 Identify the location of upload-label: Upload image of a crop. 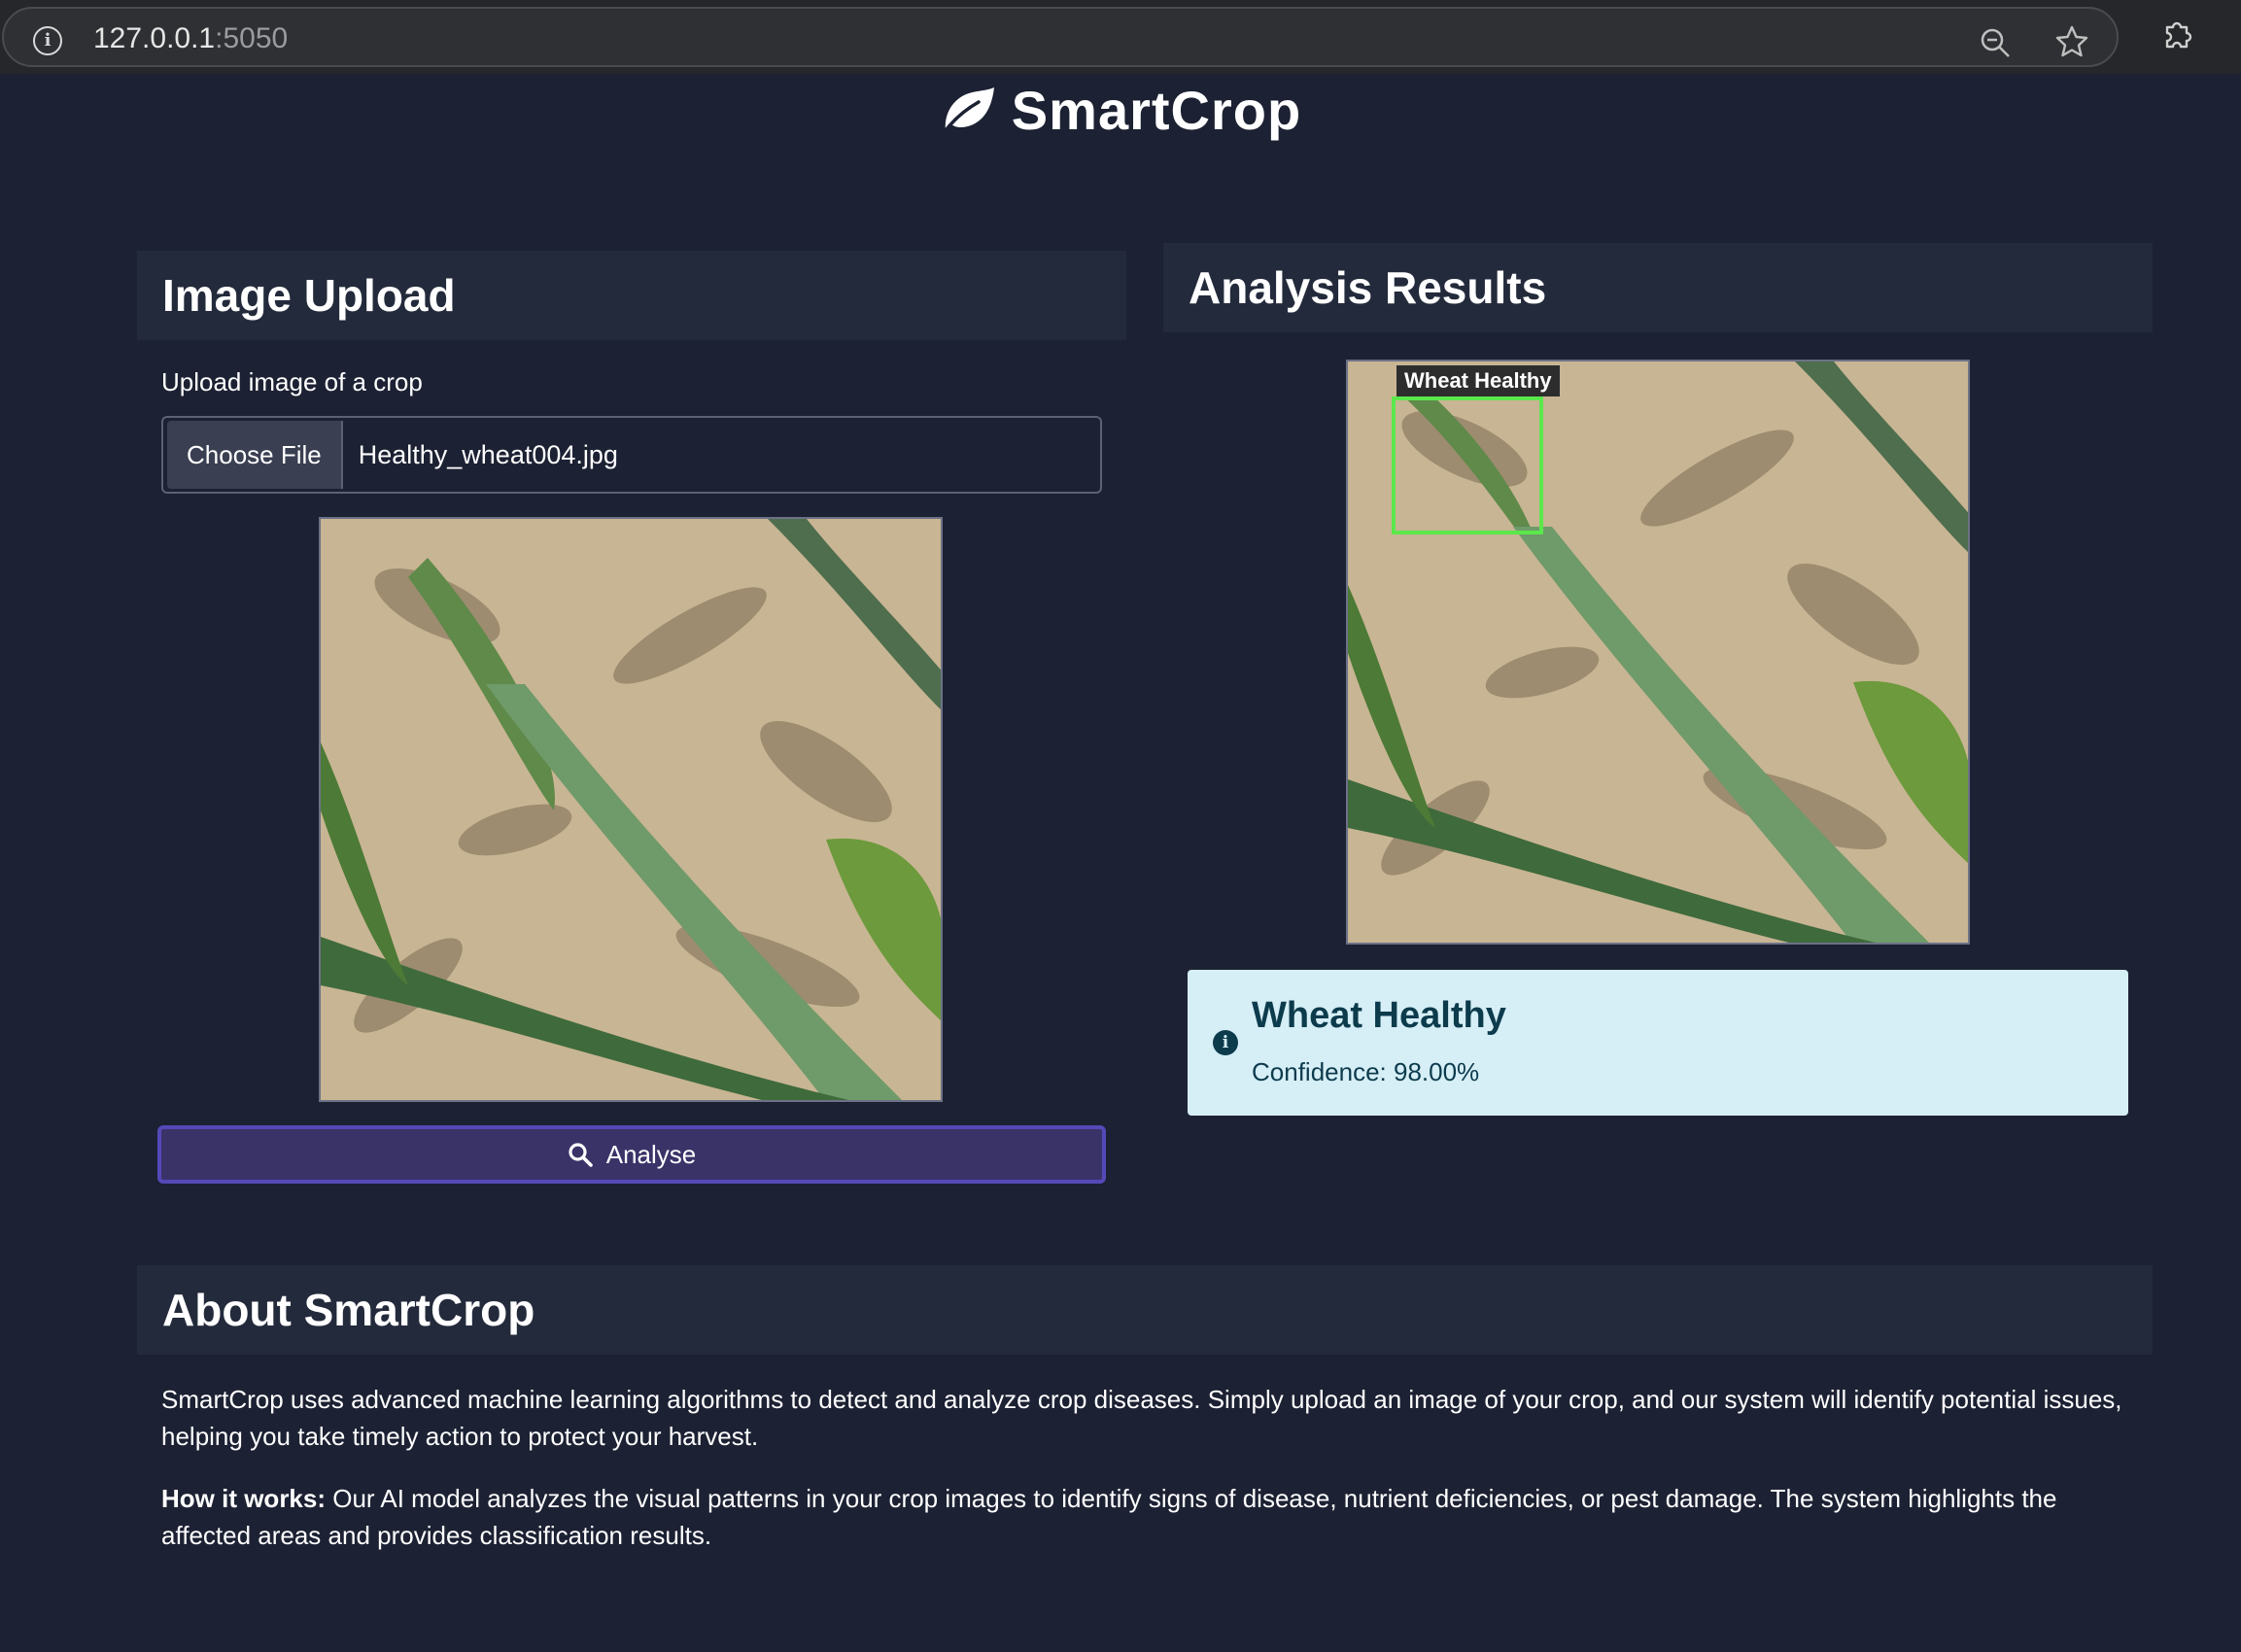
(292, 382).